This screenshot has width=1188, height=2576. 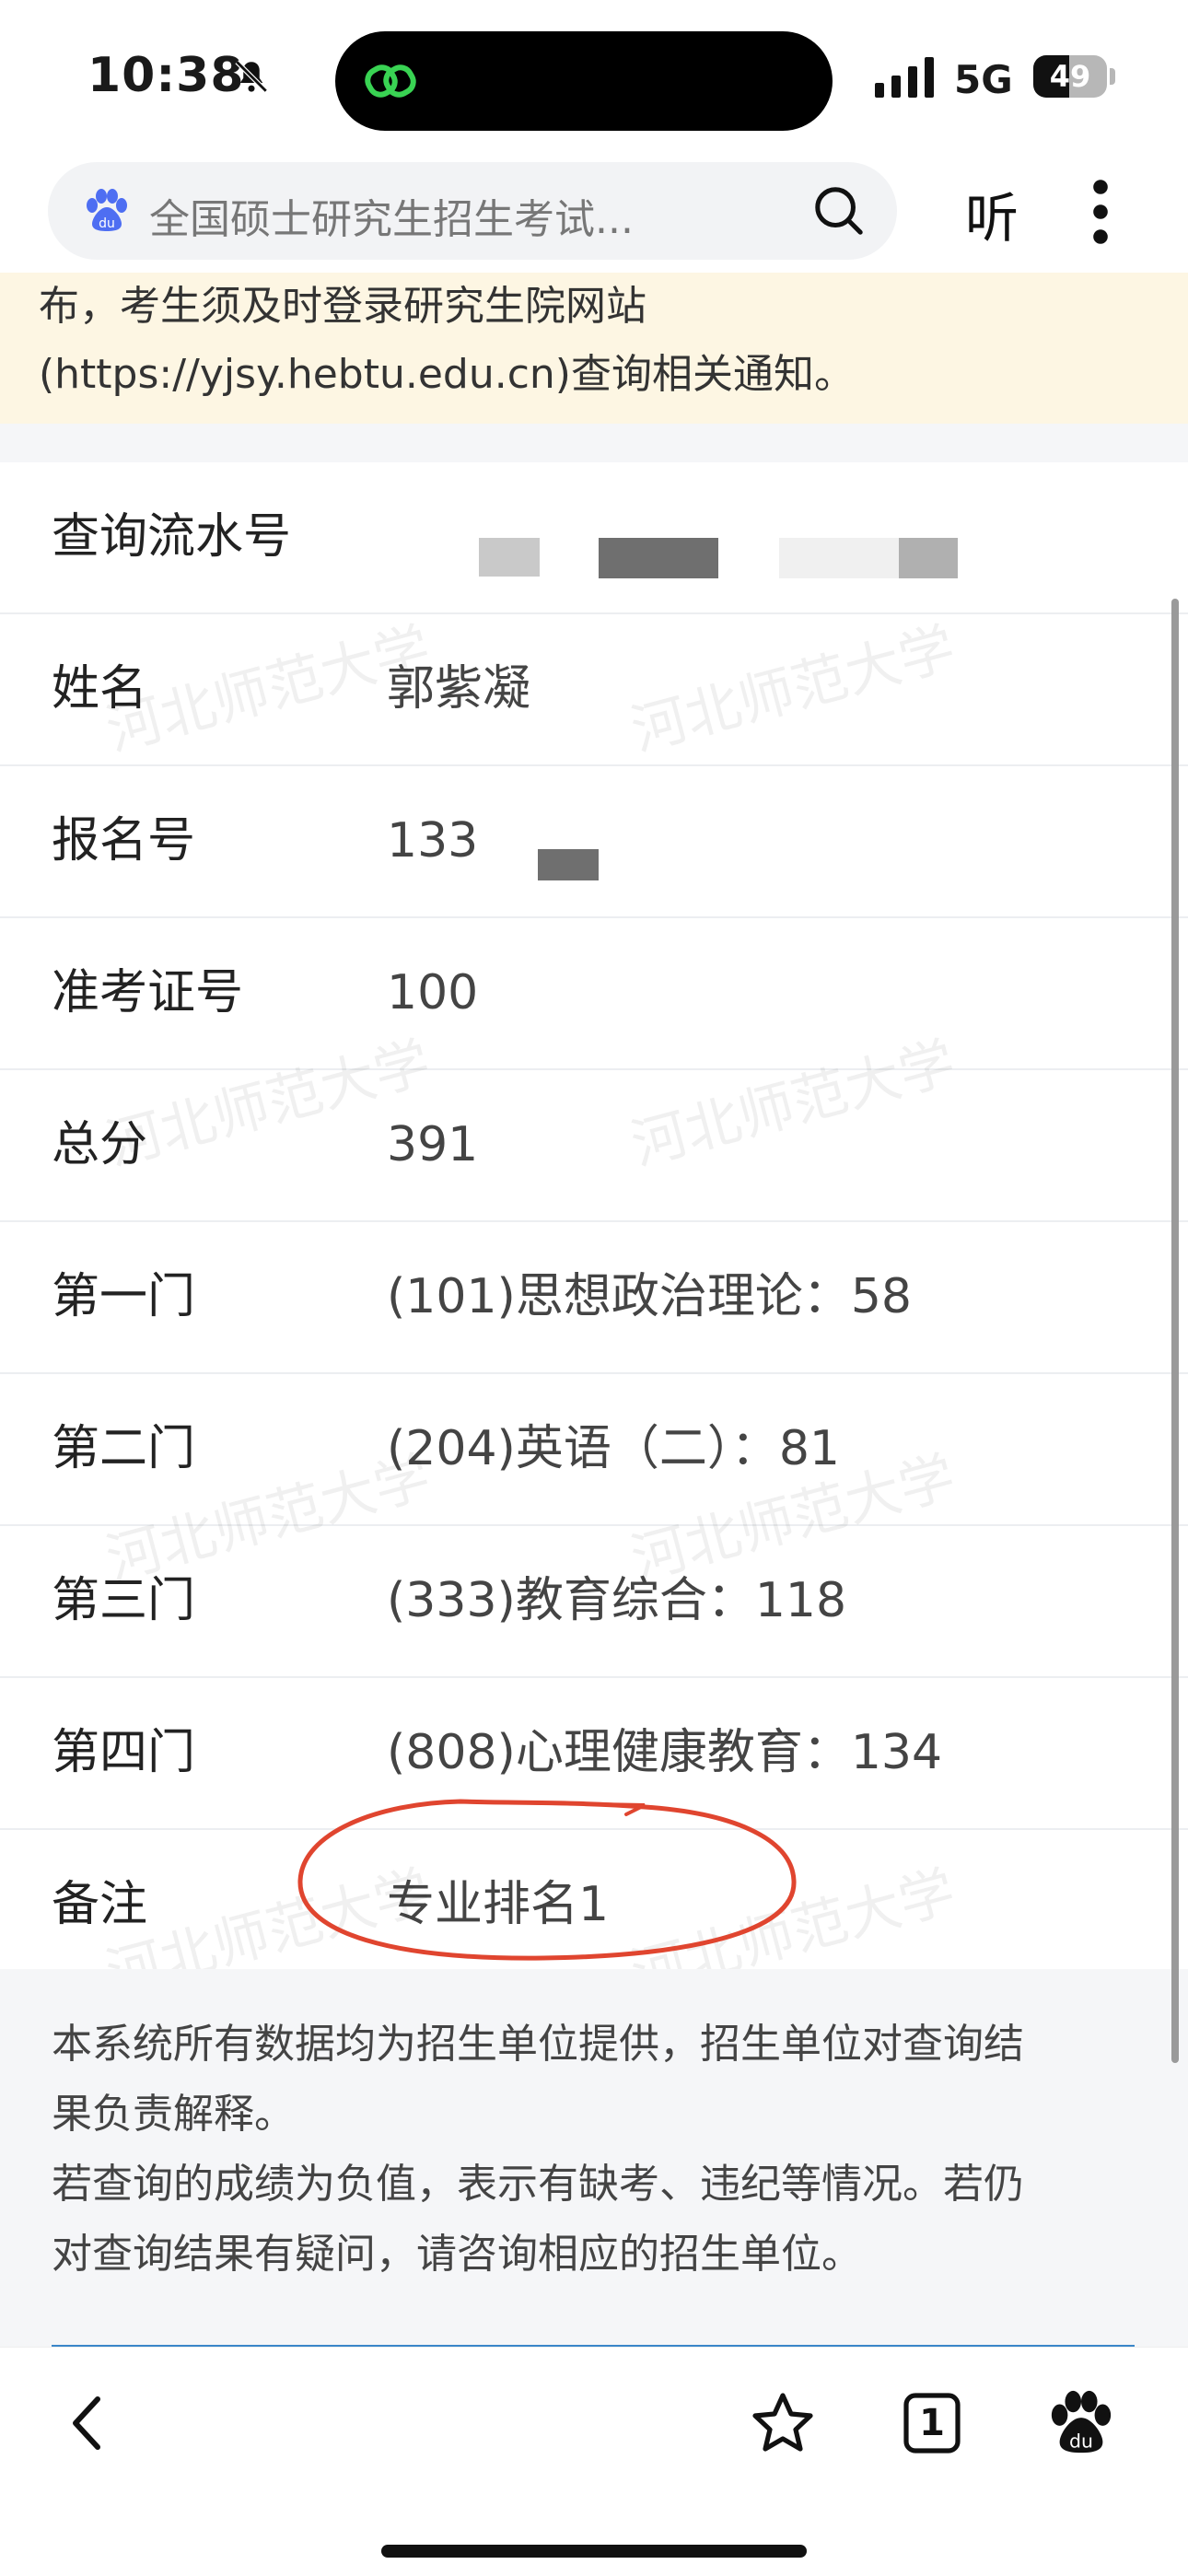 I want to click on battery-cap, so click(x=1112, y=76).